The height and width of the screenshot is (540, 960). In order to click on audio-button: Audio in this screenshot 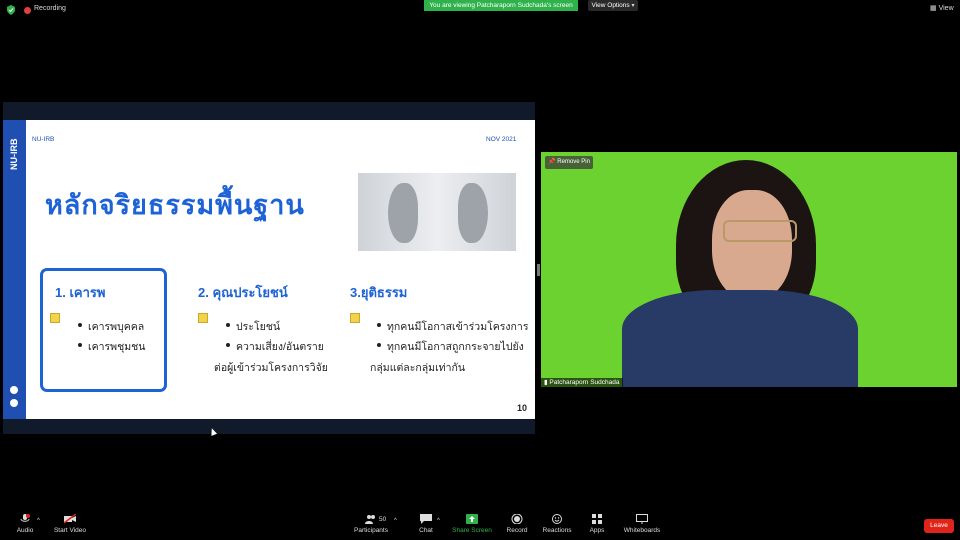, I will do `click(25, 524)`.